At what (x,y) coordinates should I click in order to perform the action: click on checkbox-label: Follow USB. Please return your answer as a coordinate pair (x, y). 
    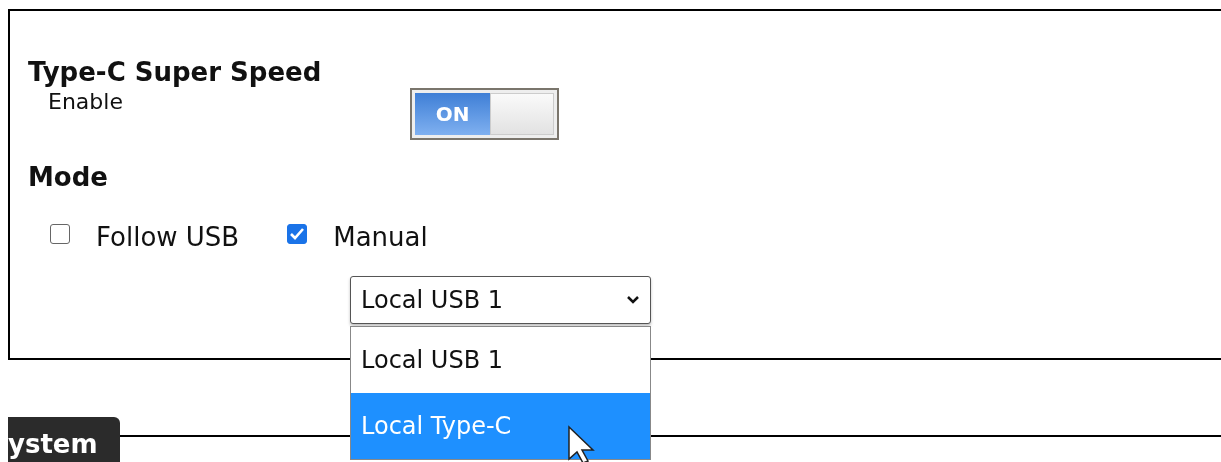
    Looking at the image, I should click on (168, 237).